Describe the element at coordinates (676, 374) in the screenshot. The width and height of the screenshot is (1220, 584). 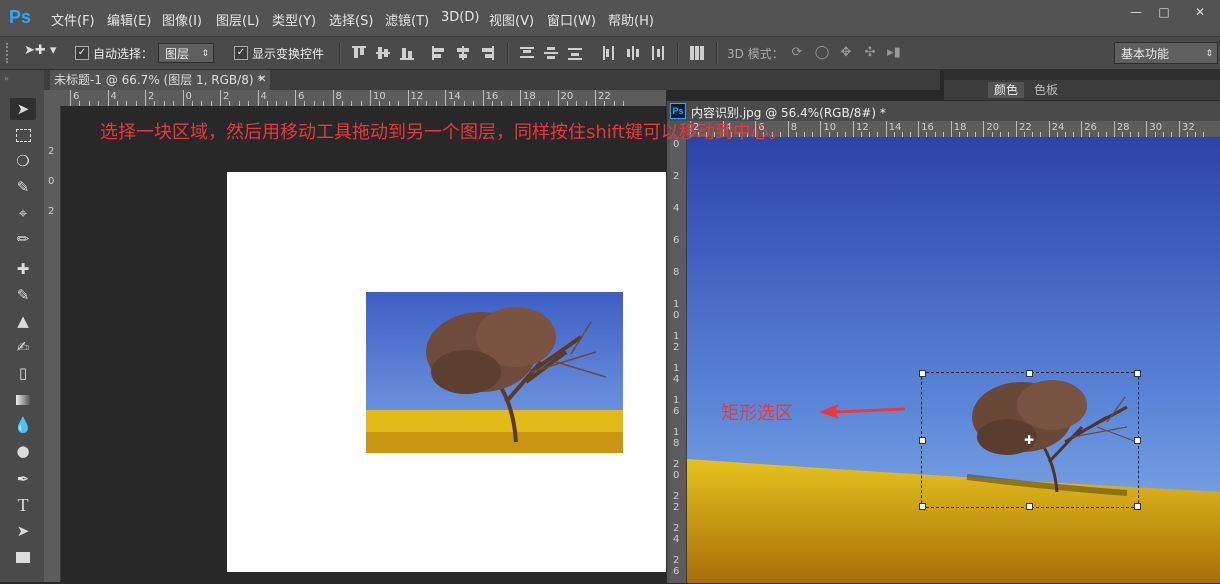
I see `ruler-label: 14` at that location.